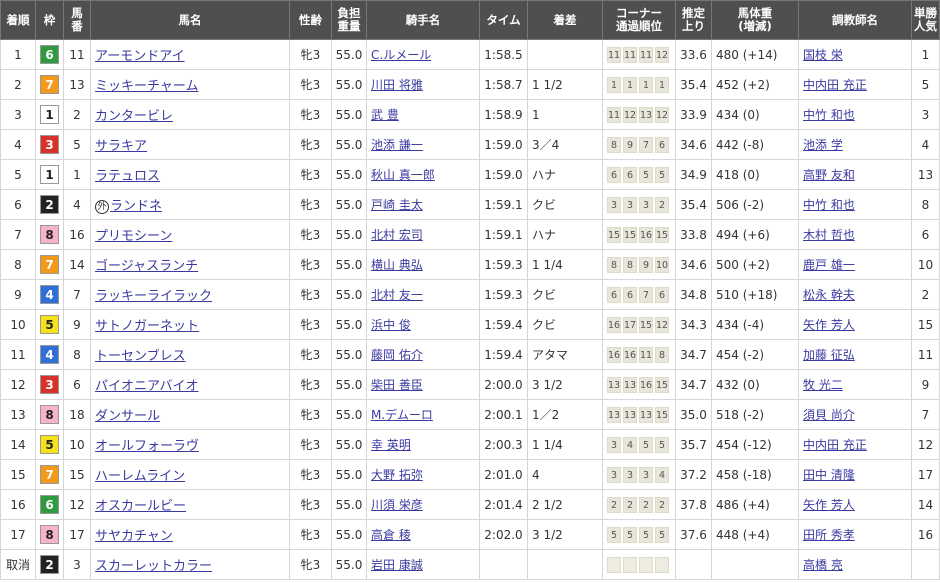 The height and width of the screenshot is (583, 940). What do you see at coordinates (823, 145) in the screenshot?
I see `trainer-link: 池添 学` at bounding box center [823, 145].